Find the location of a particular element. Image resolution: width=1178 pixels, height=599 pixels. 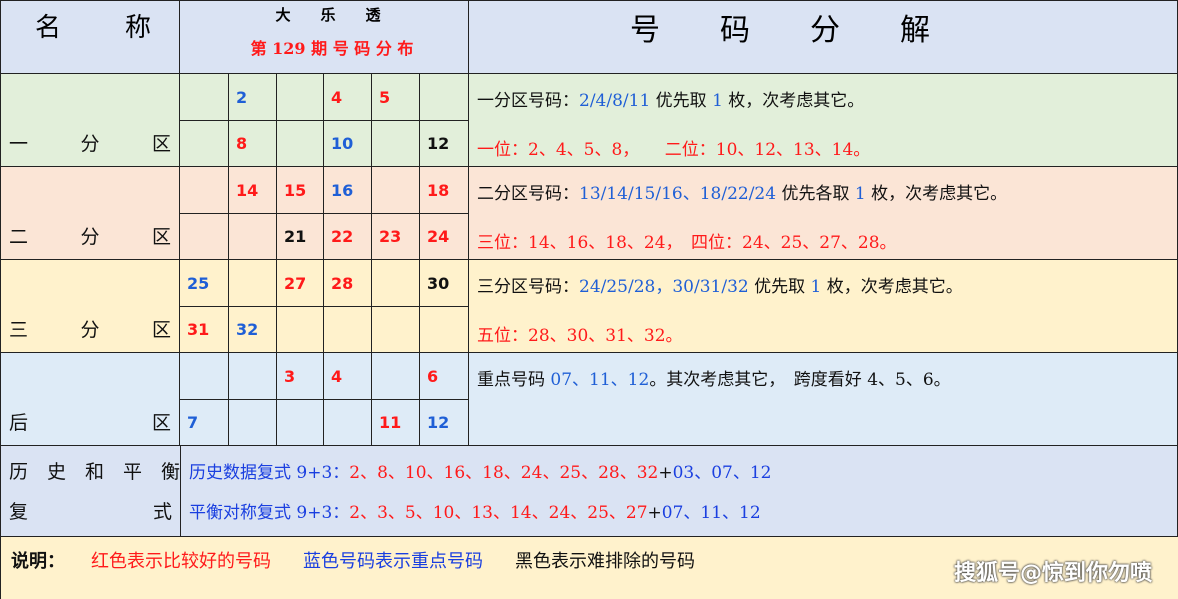

zone-note-run: 一位：2、4、5、8， 二位：10、12、13、14。 is located at coordinates (674, 150).